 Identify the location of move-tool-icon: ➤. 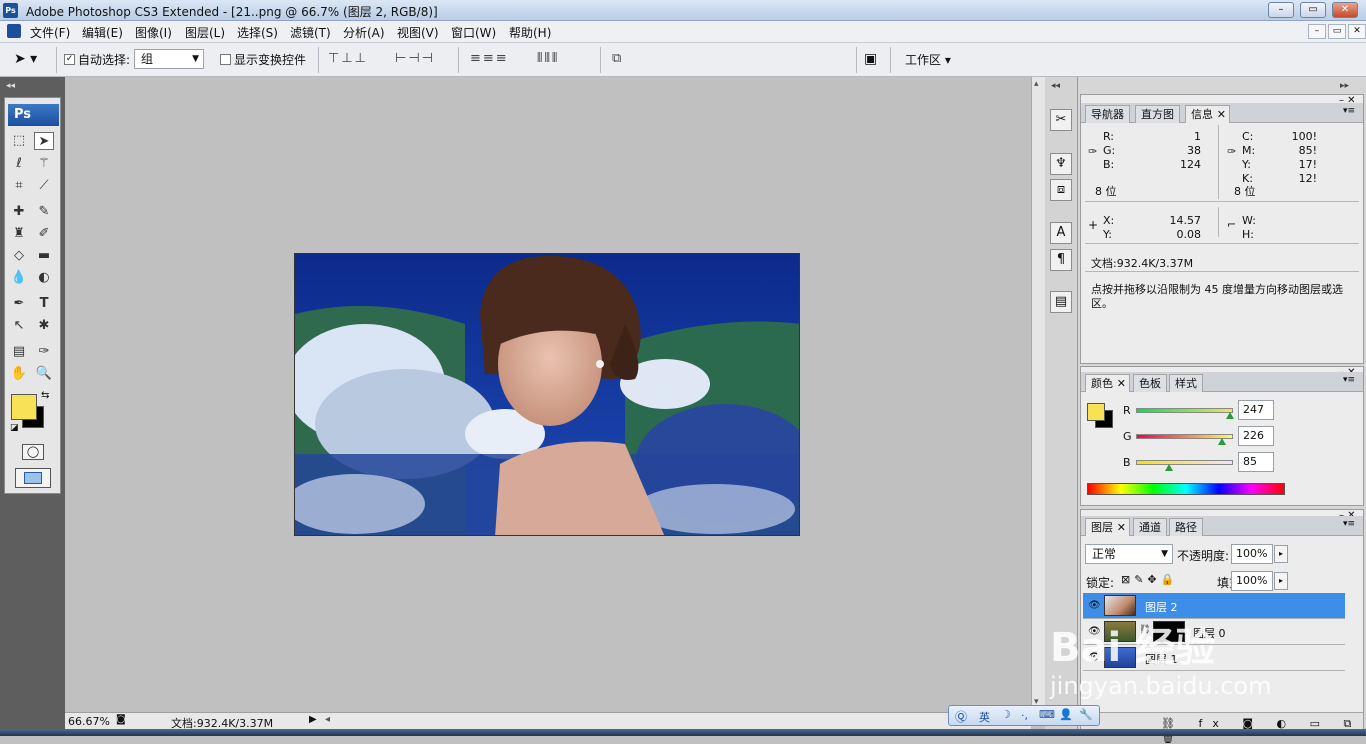
(44, 141).